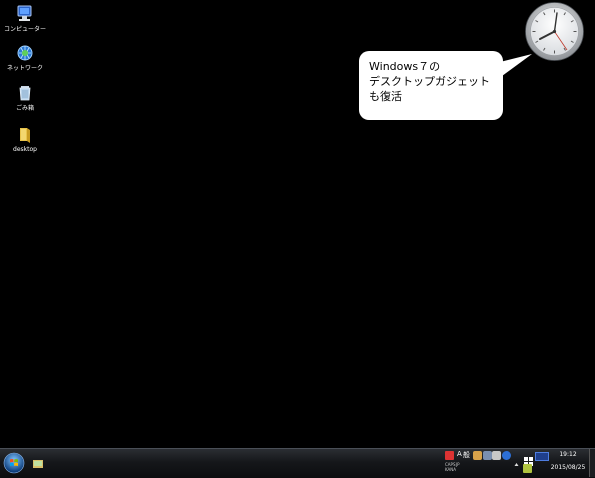 This screenshot has height=478, width=595. I want to click on analog-clock-icon, so click(554, 31).